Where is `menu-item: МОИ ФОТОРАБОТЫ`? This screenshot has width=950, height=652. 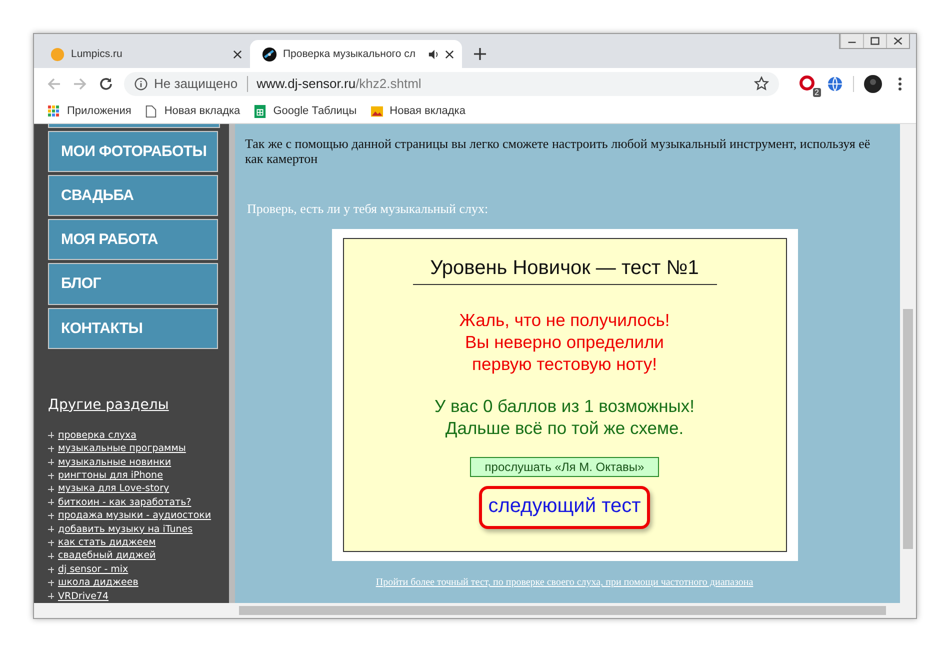
menu-item: МОИ ФОТОРАБОТЫ is located at coordinates (133, 151).